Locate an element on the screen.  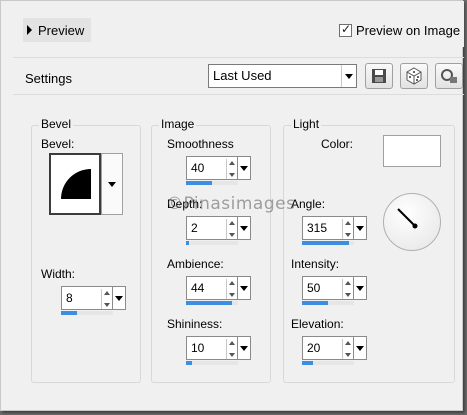
width-field: 8 is located at coordinates (87, 298).